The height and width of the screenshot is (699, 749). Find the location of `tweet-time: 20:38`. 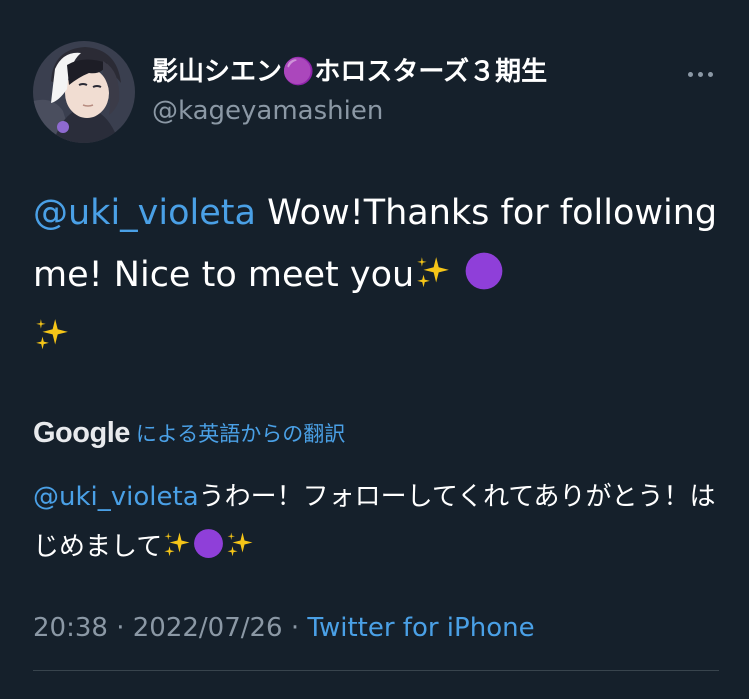

tweet-time: 20:38 is located at coordinates (70, 628).